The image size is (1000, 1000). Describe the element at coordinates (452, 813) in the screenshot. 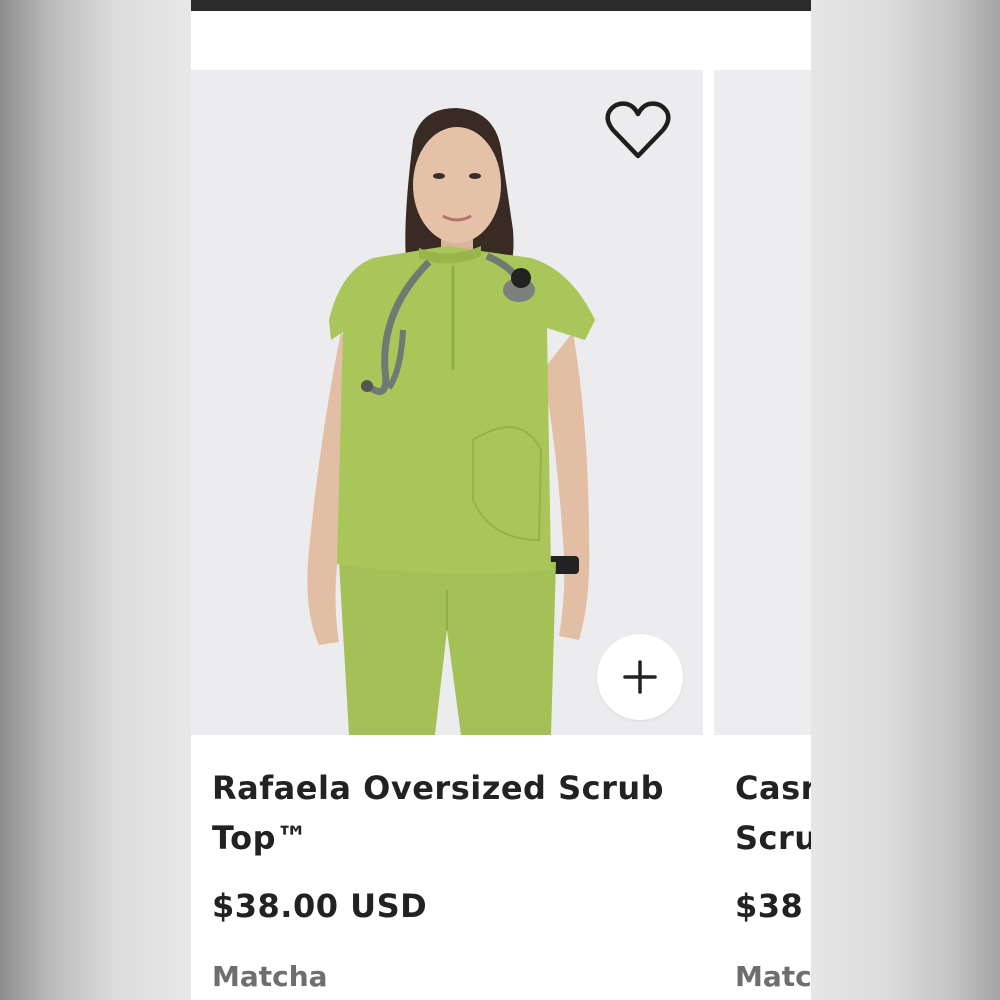

I see `product-title: Rafaela Oversized Scrub Top™` at that location.